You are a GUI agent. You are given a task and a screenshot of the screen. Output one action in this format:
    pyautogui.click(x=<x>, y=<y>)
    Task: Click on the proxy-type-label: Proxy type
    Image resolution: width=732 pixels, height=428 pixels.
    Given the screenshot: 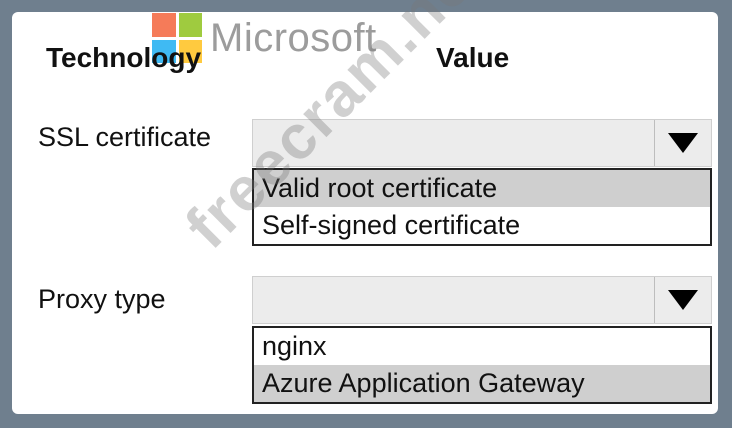 What is the action you would take?
    pyautogui.click(x=102, y=299)
    